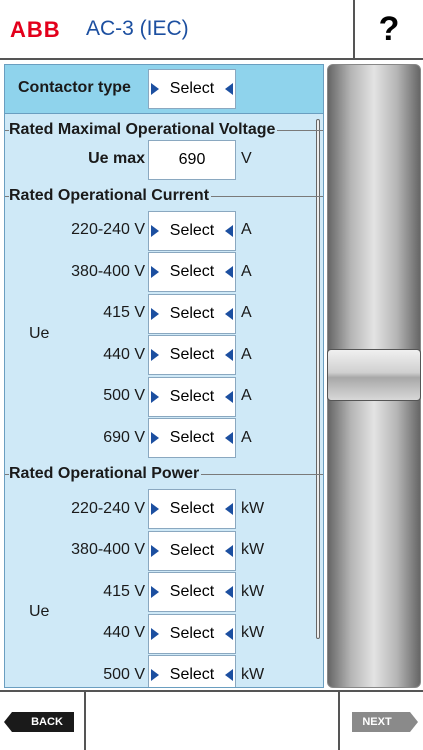 The width and height of the screenshot is (423, 750). I want to click on power-voltage-label: 415 V, so click(124, 591).